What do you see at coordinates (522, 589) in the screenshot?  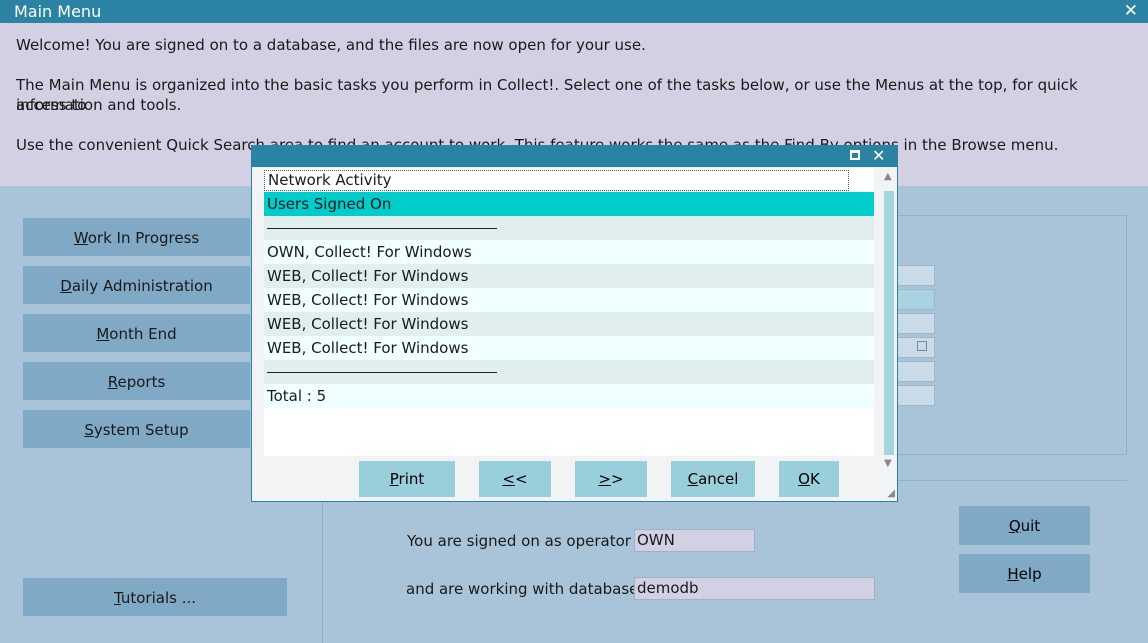 I see `database-label: and are working with database` at bounding box center [522, 589].